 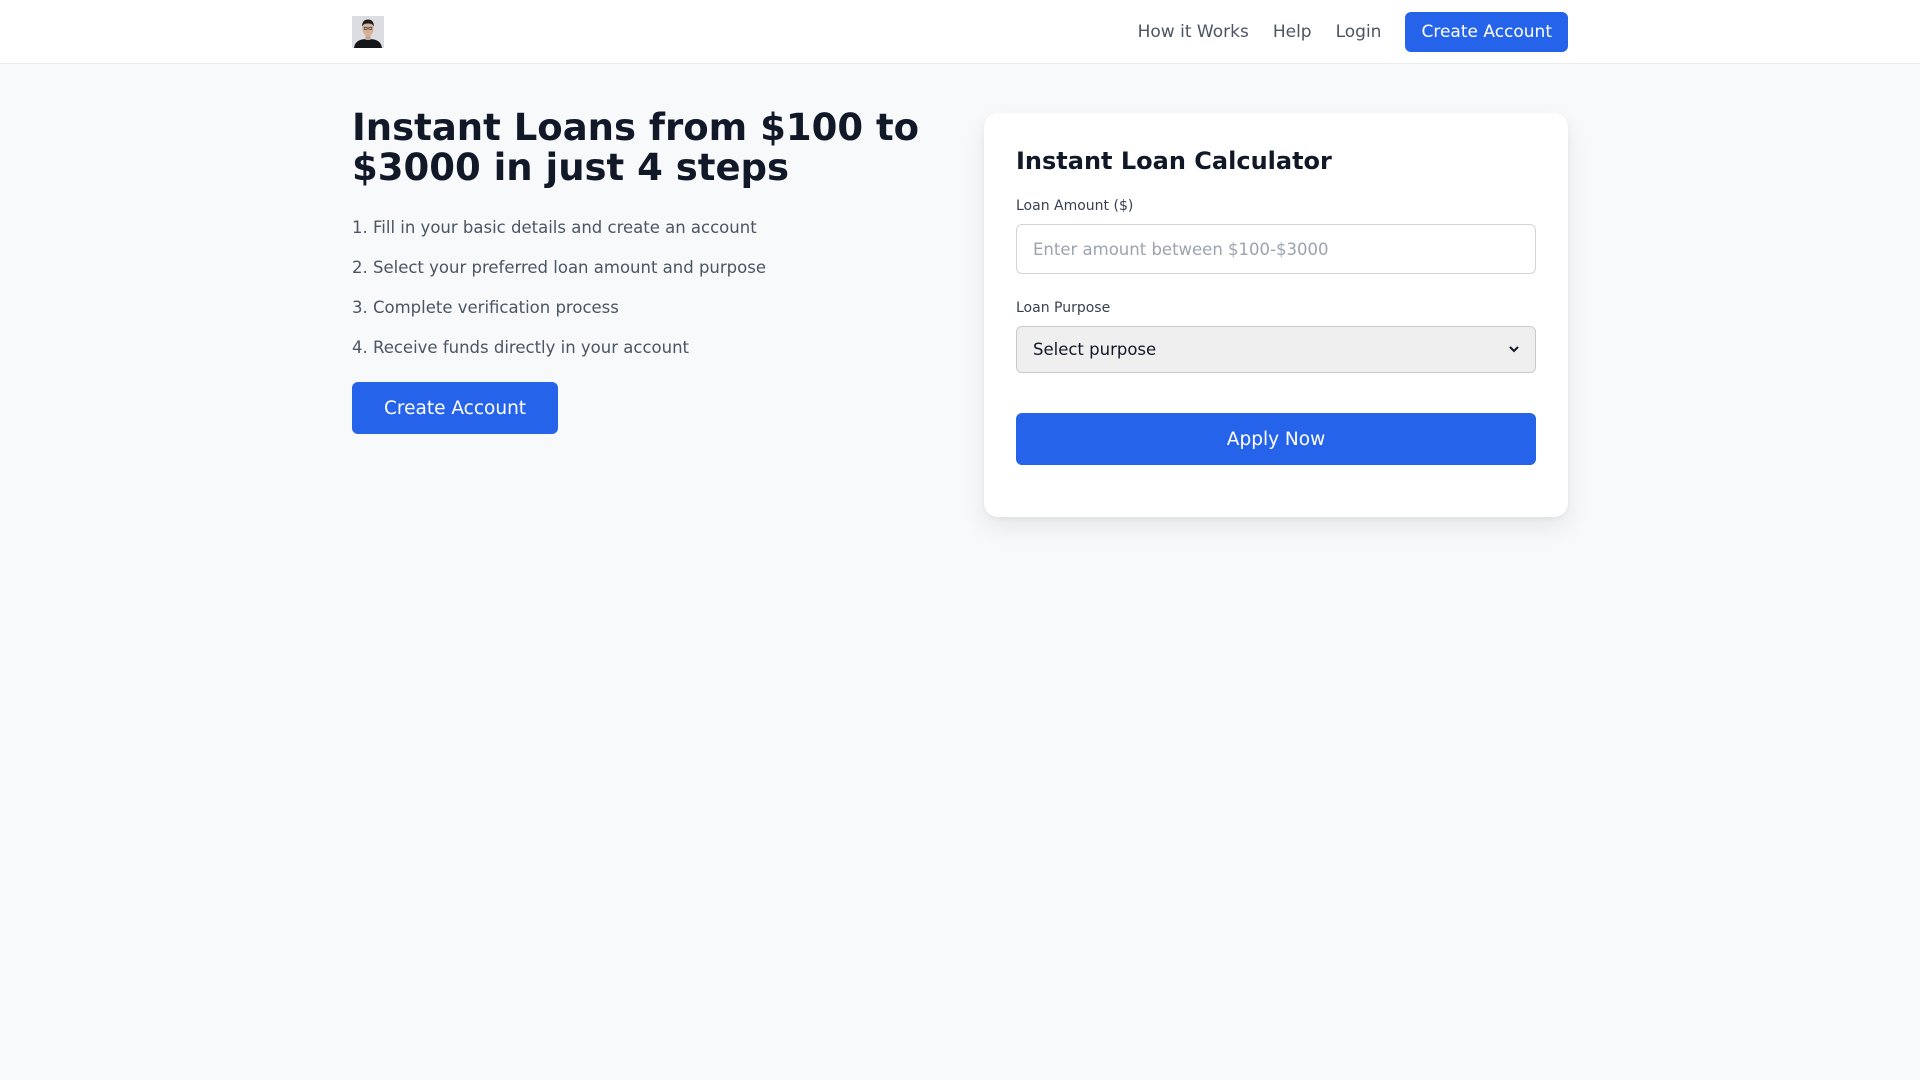 What do you see at coordinates (1174, 161) in the screenshot?
I see `calculator-title: Instant Loan Calculator` at bounding box center [1174, 161].